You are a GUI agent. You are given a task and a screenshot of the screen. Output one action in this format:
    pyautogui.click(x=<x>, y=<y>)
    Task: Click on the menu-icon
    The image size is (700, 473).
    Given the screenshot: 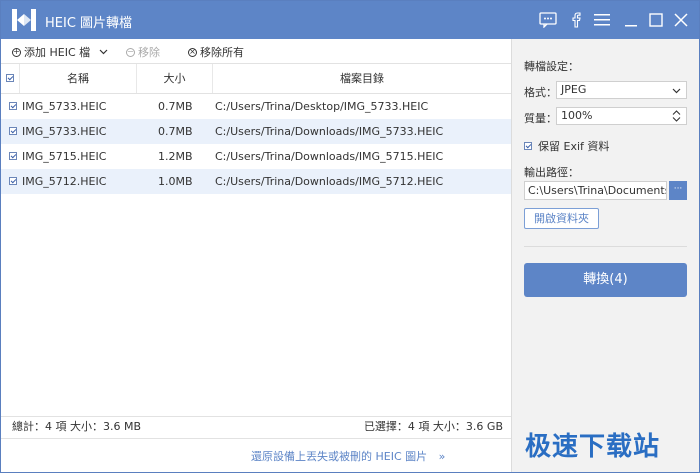 What is the action you would take?
    pyautogui.click(x=602, y=20)
    